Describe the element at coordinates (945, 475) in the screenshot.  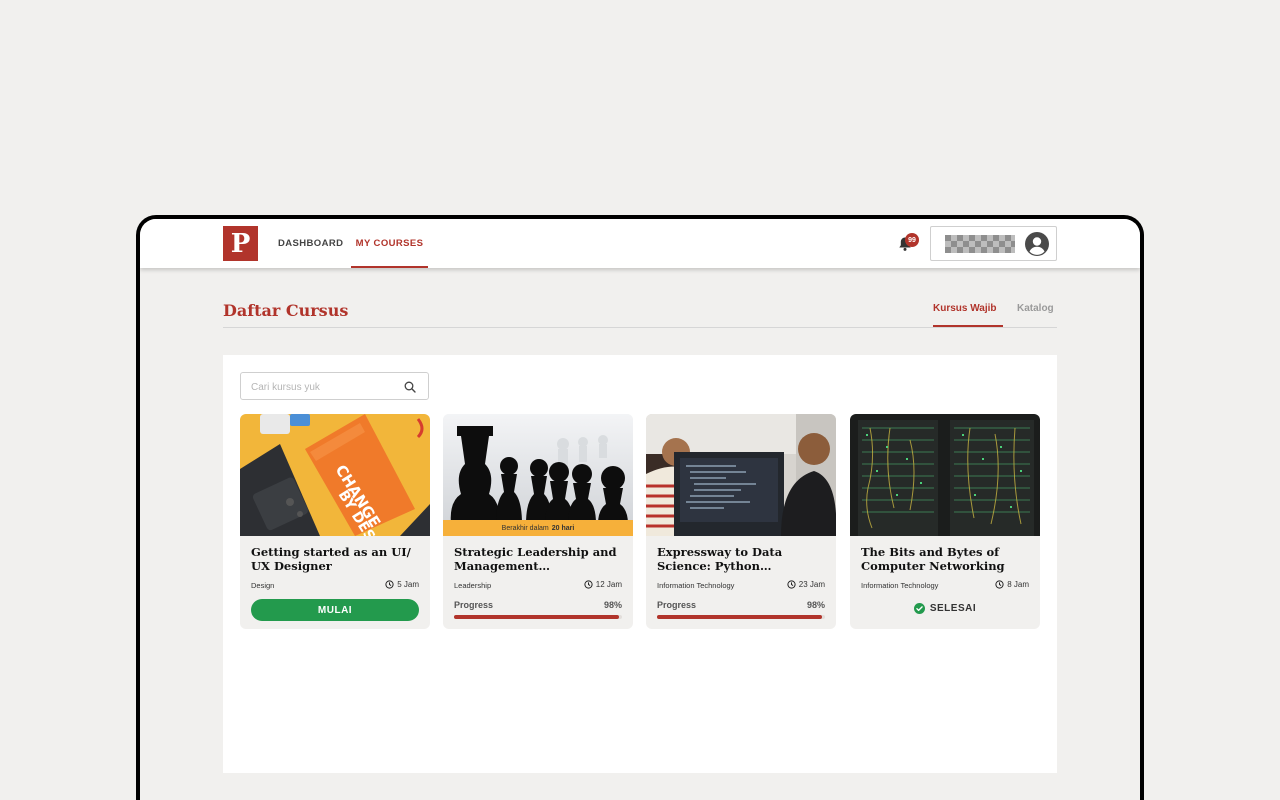
I see `course-image-server-rack` at that location.